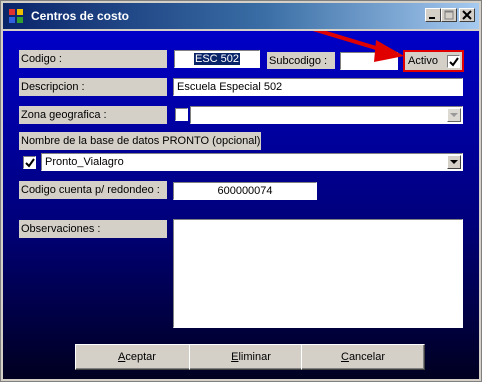  I want to click on descripcion-label: Descripcion :, so click(93, 87).